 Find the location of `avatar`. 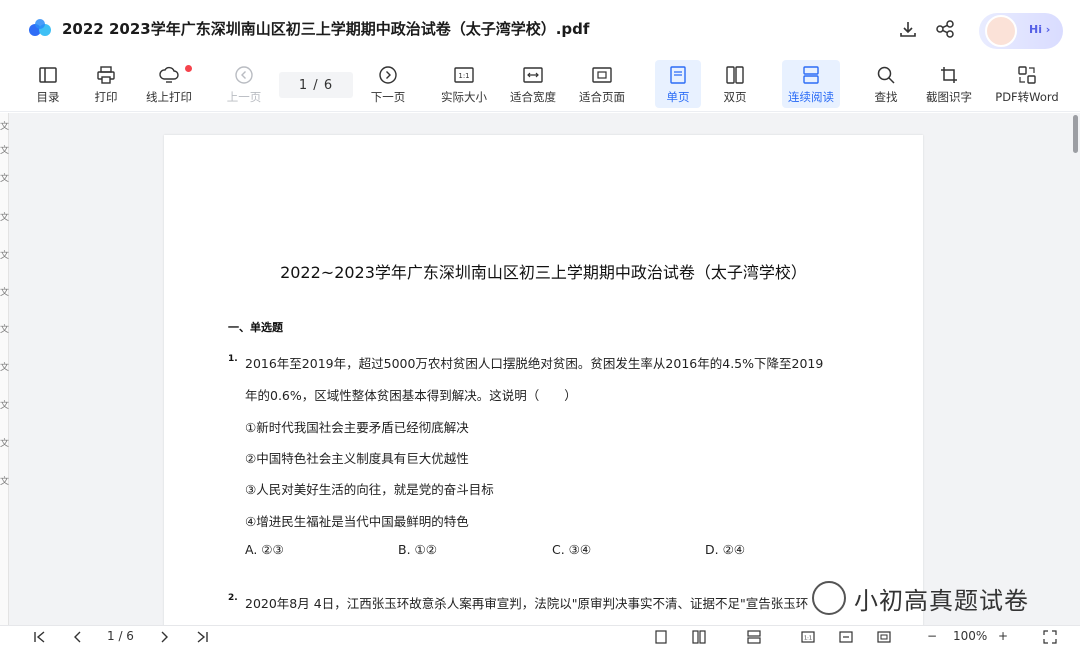

avatar is located at coordinates (1001, 31).